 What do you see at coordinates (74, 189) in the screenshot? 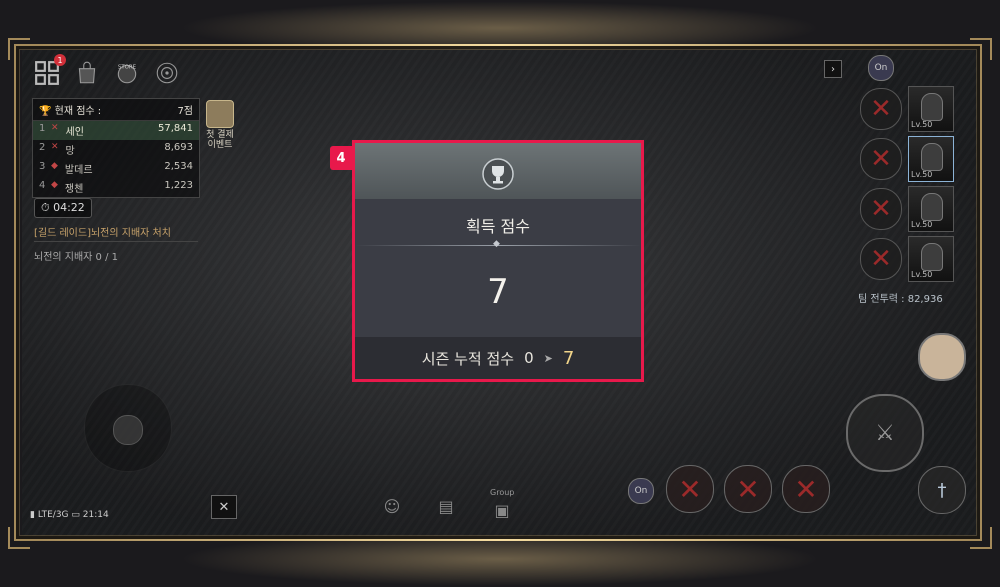
I see `guild-name: 쟁첸` at bounding box center [74, 189].